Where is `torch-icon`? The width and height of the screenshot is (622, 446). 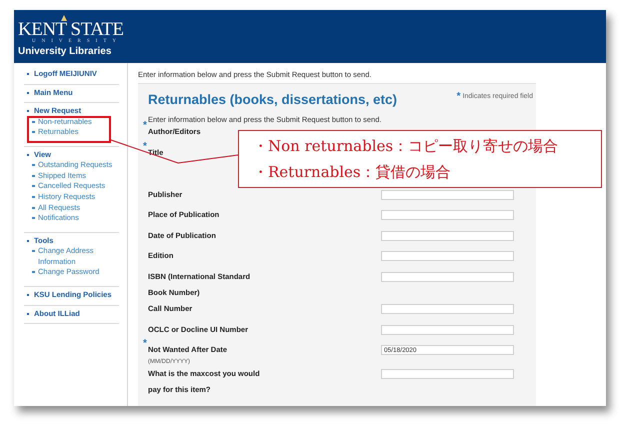
torch-icon is located at coordinates (64, 18).